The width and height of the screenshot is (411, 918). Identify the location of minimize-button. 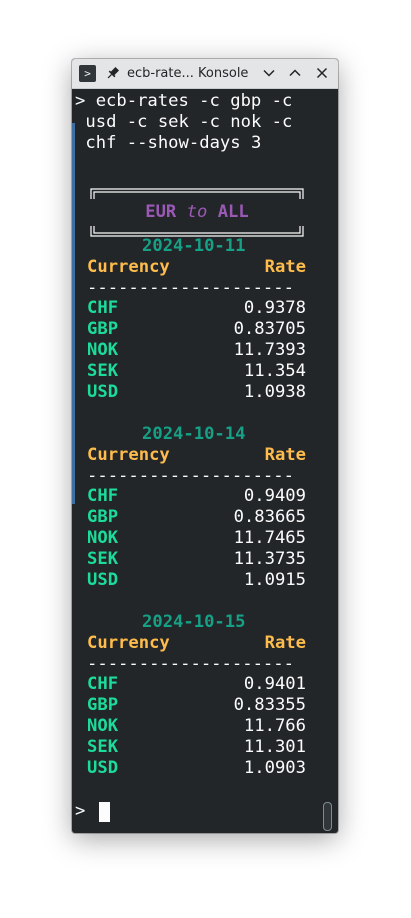
(269, 73).